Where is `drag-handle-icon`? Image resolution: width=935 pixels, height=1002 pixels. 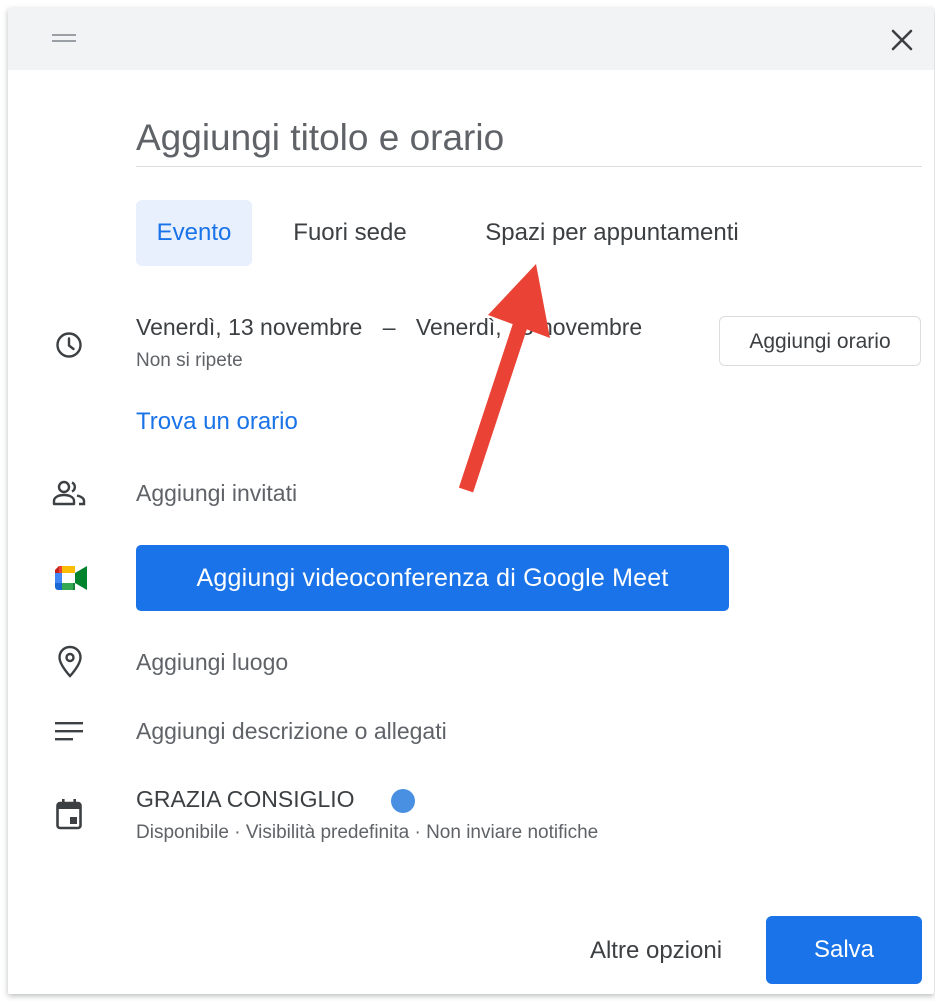 drag-handle-icon is located at coordinates (64, 39).